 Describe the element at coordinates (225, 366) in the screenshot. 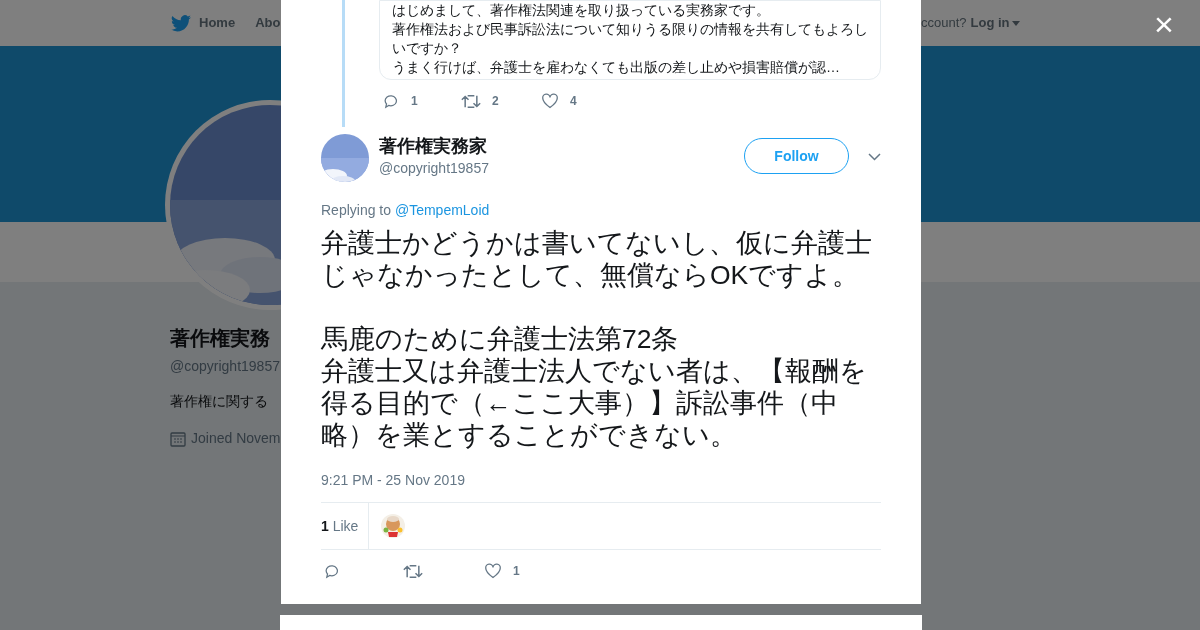

I see `profile-handle: @copyright19857` at that location.